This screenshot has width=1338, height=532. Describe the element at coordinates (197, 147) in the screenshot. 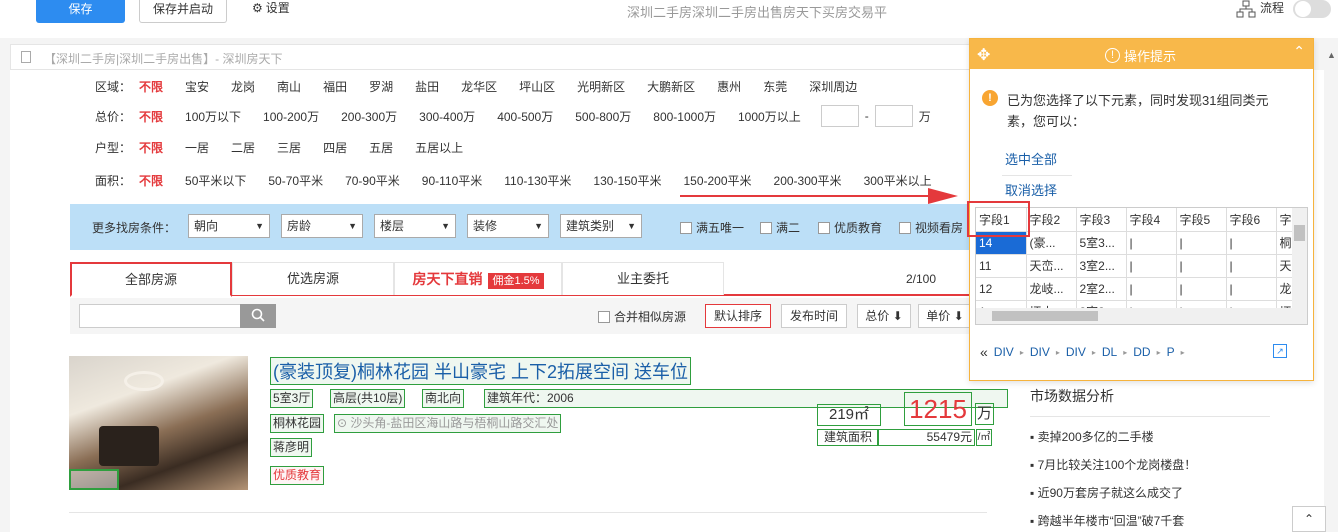

I see `filter-option: 一居` at that location.